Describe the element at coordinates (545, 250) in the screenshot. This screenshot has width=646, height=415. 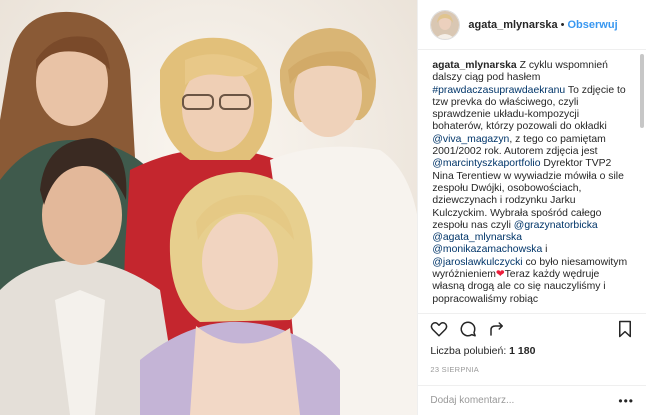
I see `caption-text: i` at that location.